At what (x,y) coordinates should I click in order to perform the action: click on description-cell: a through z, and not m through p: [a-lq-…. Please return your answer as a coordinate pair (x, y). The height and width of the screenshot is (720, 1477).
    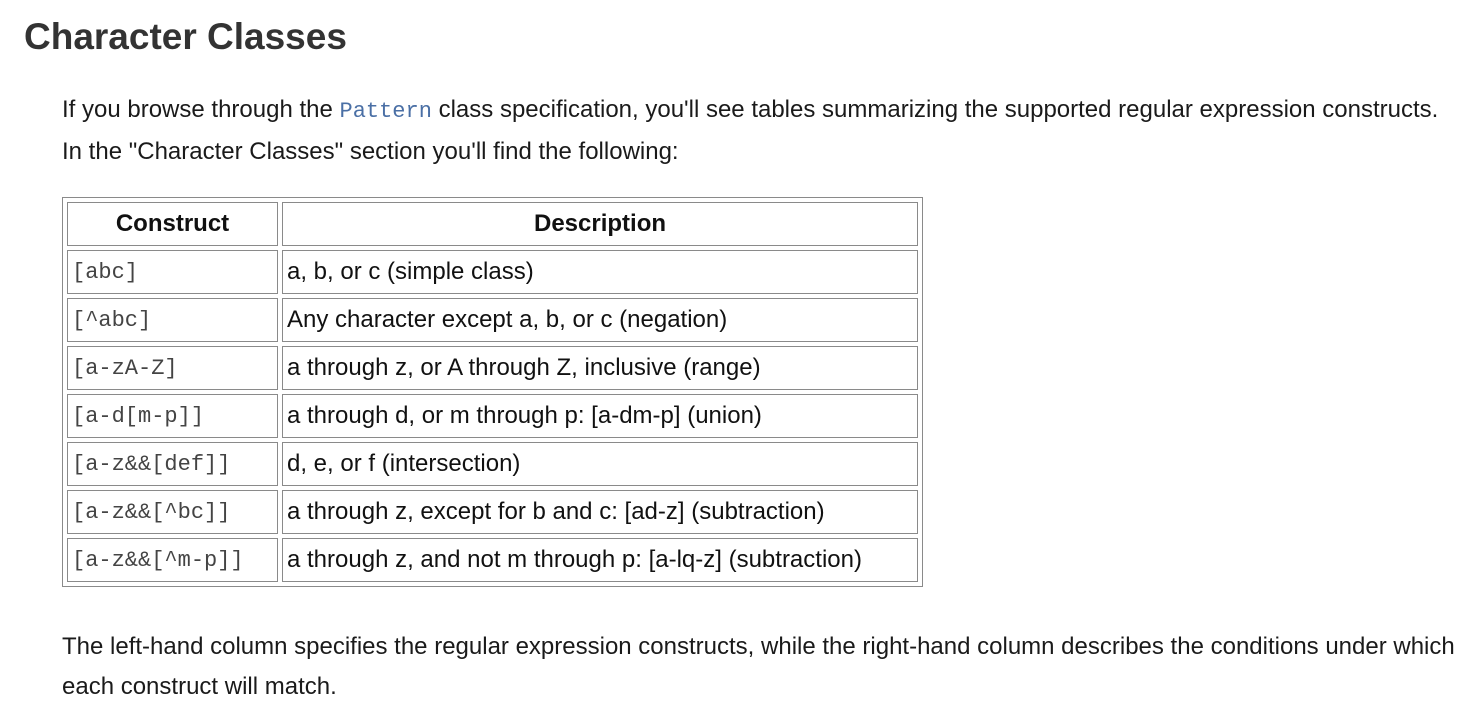
    Looking at the image, I should click on (600, 560).